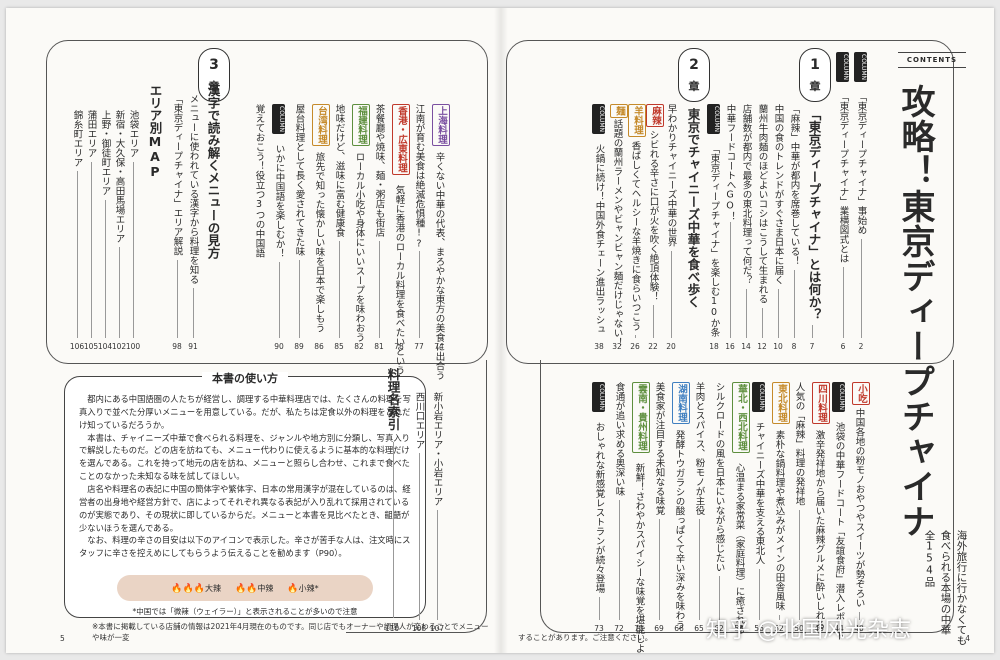  What do you see at coordinates (714, 240) in the screenshot?
I see `toc-entry-text: 「東京ディープチャイナ」を楽しむ10か条` at bounding box center [714, 240].